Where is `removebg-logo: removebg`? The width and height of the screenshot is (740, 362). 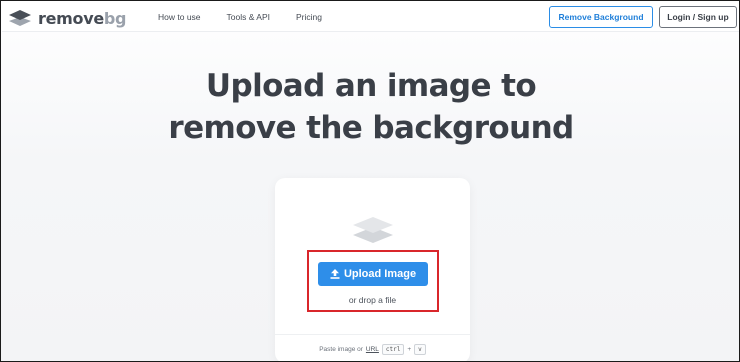 removebg-logo: removebg is located at coordinates (67, 18).